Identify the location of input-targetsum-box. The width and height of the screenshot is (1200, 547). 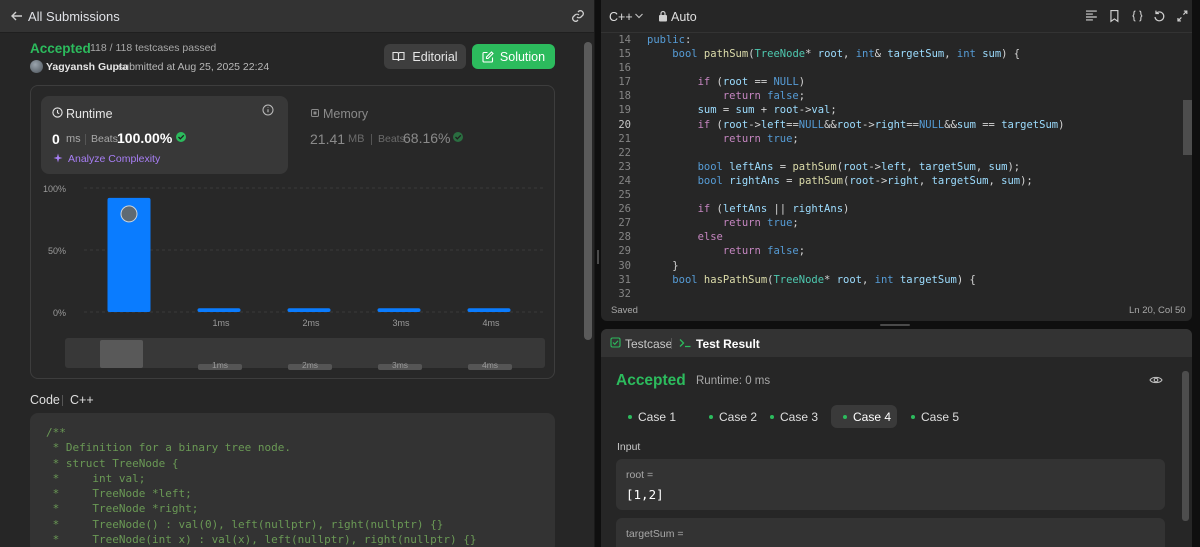
(890, 532).